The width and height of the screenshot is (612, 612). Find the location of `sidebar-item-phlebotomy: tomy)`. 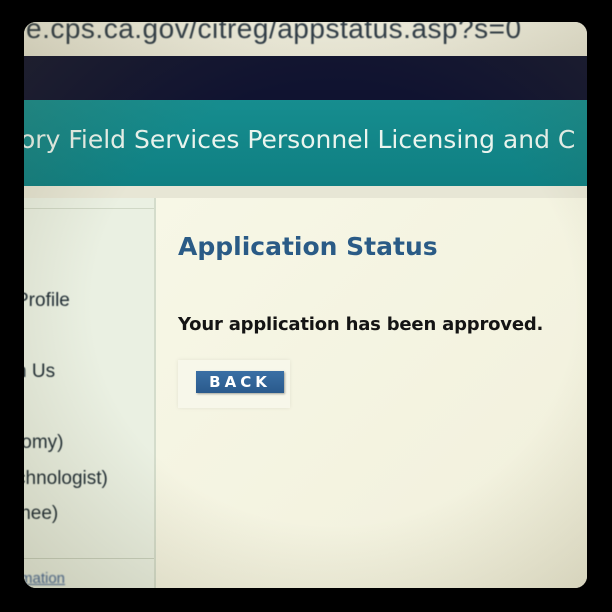

sidebar-item-phlebotomy: tomy) is located at coordinates (44, 443).